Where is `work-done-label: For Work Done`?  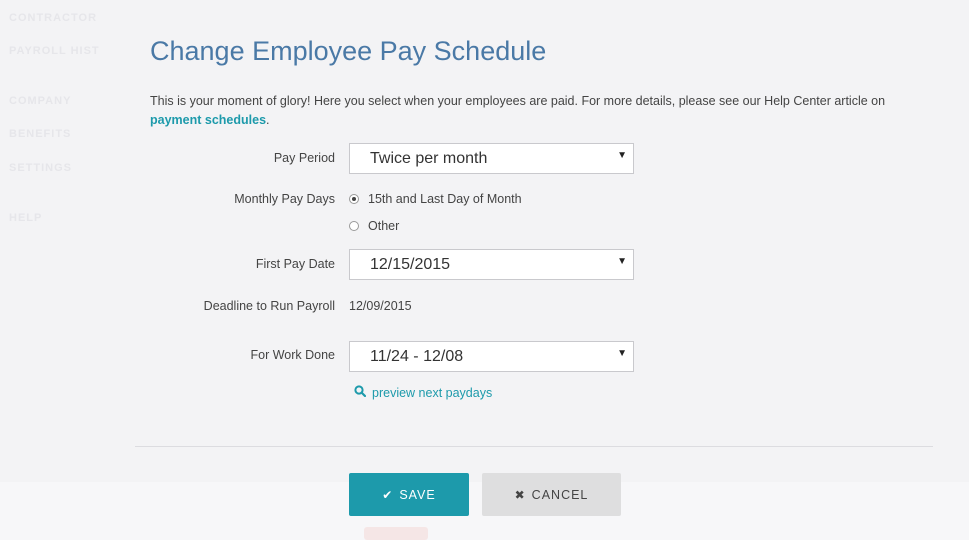 work-done-label: For Work Done is located at coordinates (292, 355).